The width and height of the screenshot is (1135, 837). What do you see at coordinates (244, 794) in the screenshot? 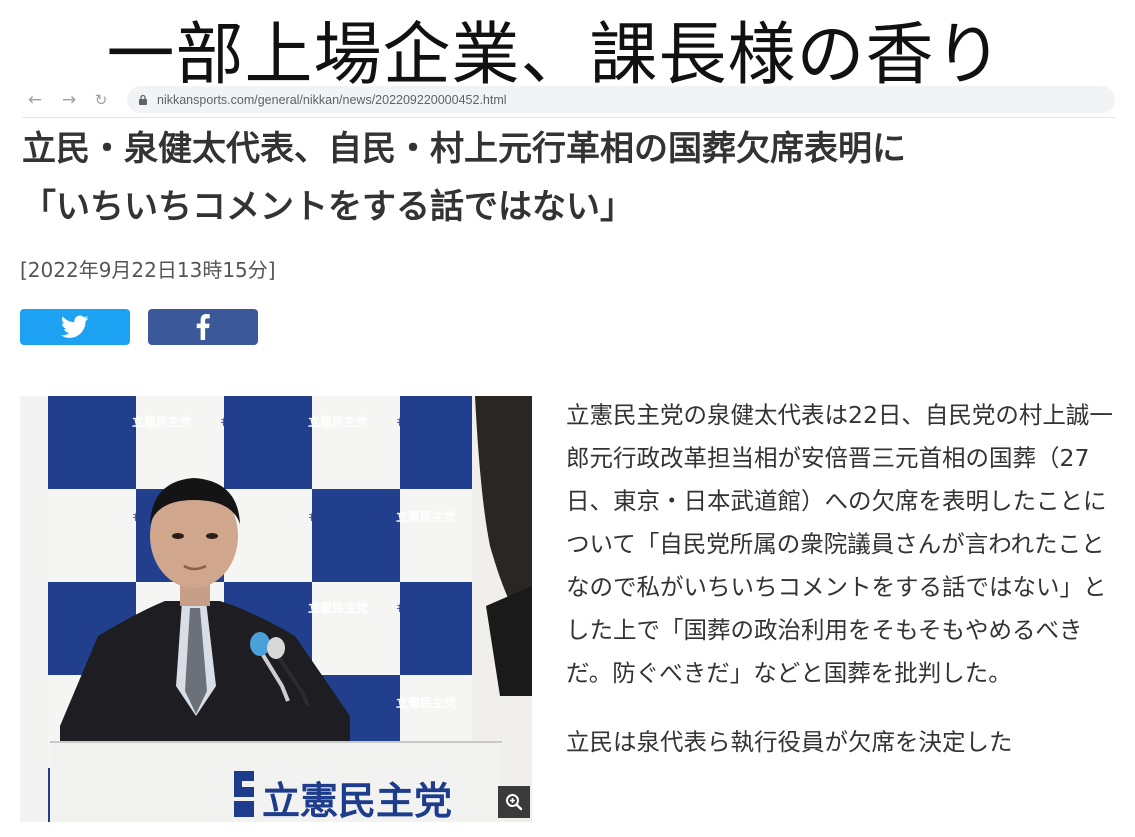
I see `podium-logo` at bounding box center [244, 794].